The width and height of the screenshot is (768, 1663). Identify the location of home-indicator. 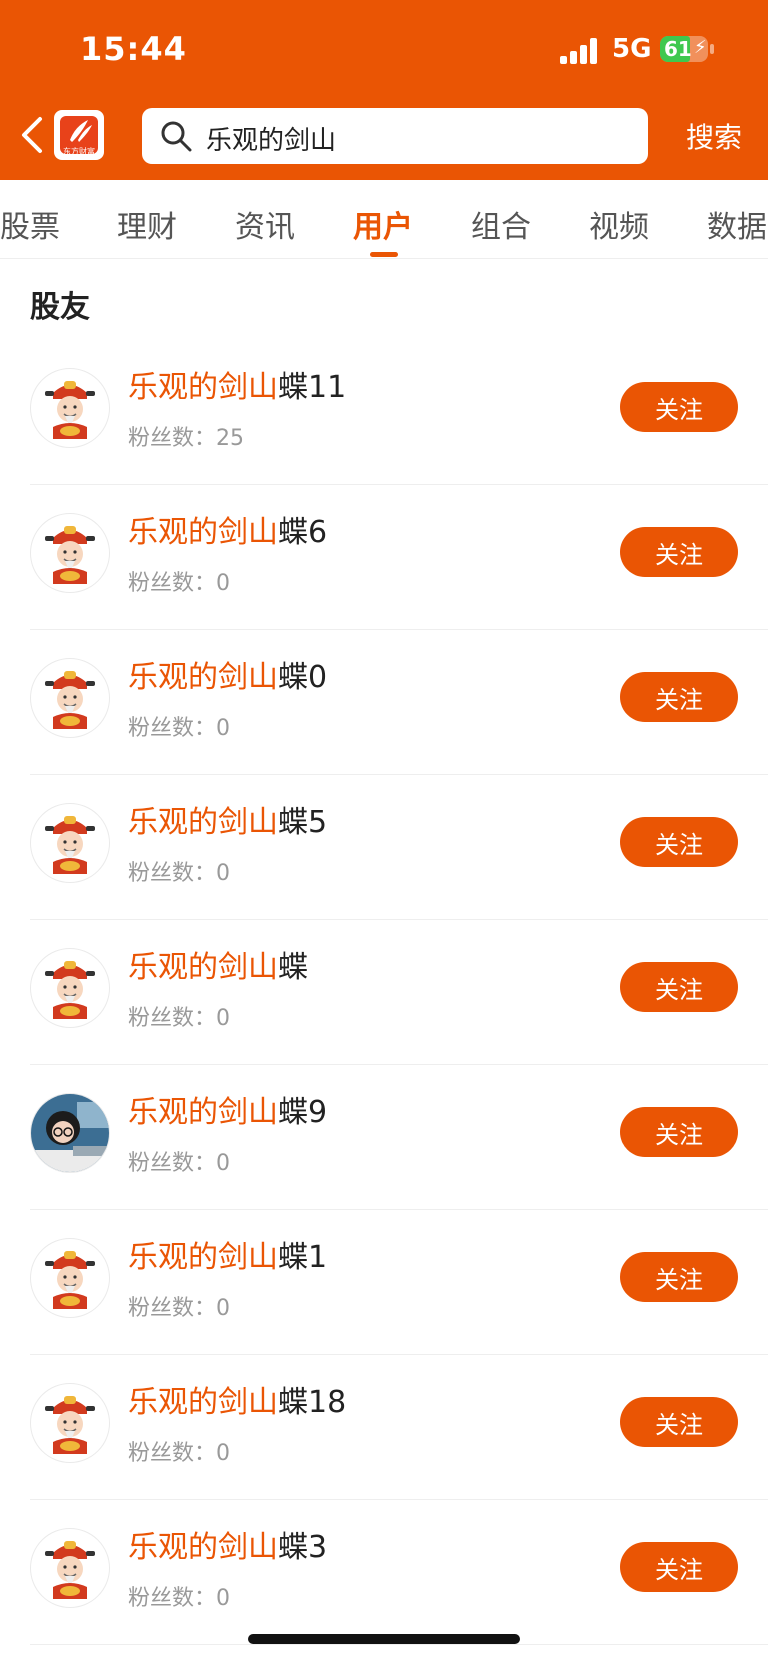
(384, 1639).